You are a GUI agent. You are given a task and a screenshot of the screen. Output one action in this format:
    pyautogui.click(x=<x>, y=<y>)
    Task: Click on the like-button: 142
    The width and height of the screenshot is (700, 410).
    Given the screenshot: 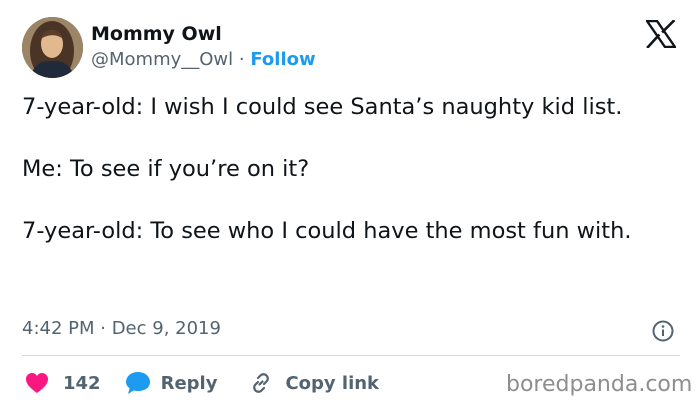 What is the action you would take?
    pyautogui.click(x=63, y=383)
    